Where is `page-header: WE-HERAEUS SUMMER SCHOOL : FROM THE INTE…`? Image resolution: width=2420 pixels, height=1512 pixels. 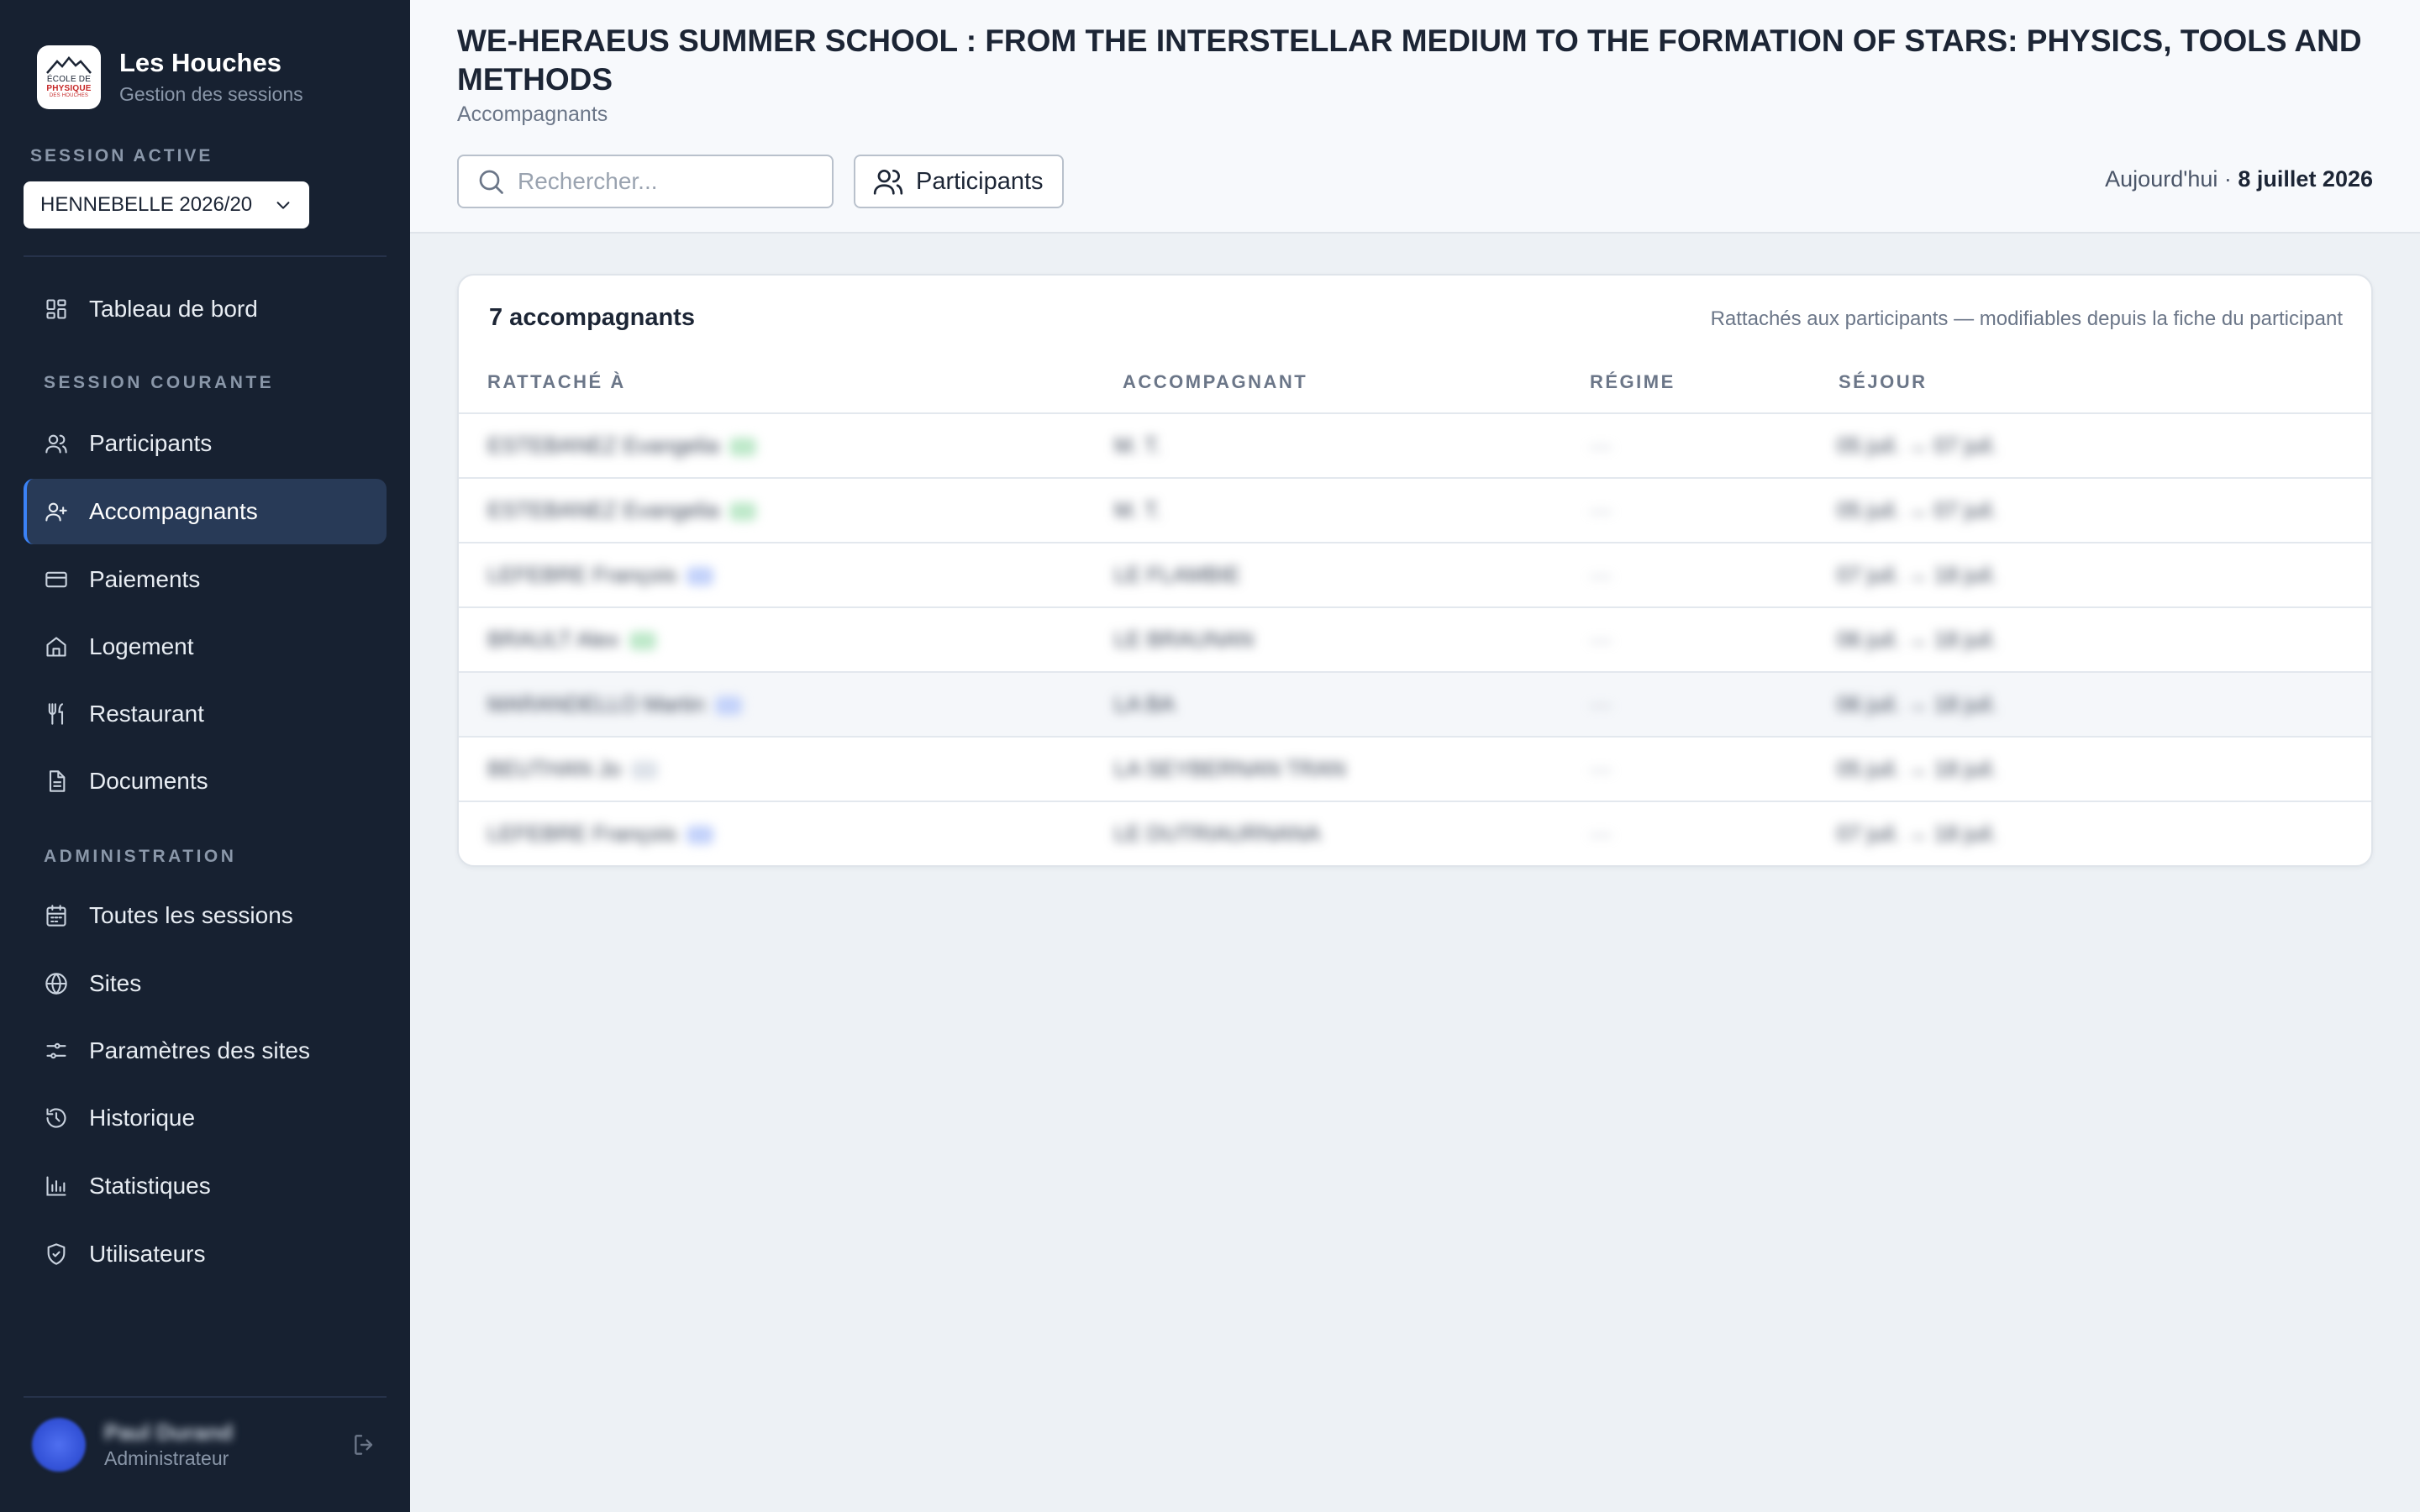
page-header: WE-HERAEUS SUMMER SCHOOL : FROM THE INTE… is located at coordinates (1415, 117).